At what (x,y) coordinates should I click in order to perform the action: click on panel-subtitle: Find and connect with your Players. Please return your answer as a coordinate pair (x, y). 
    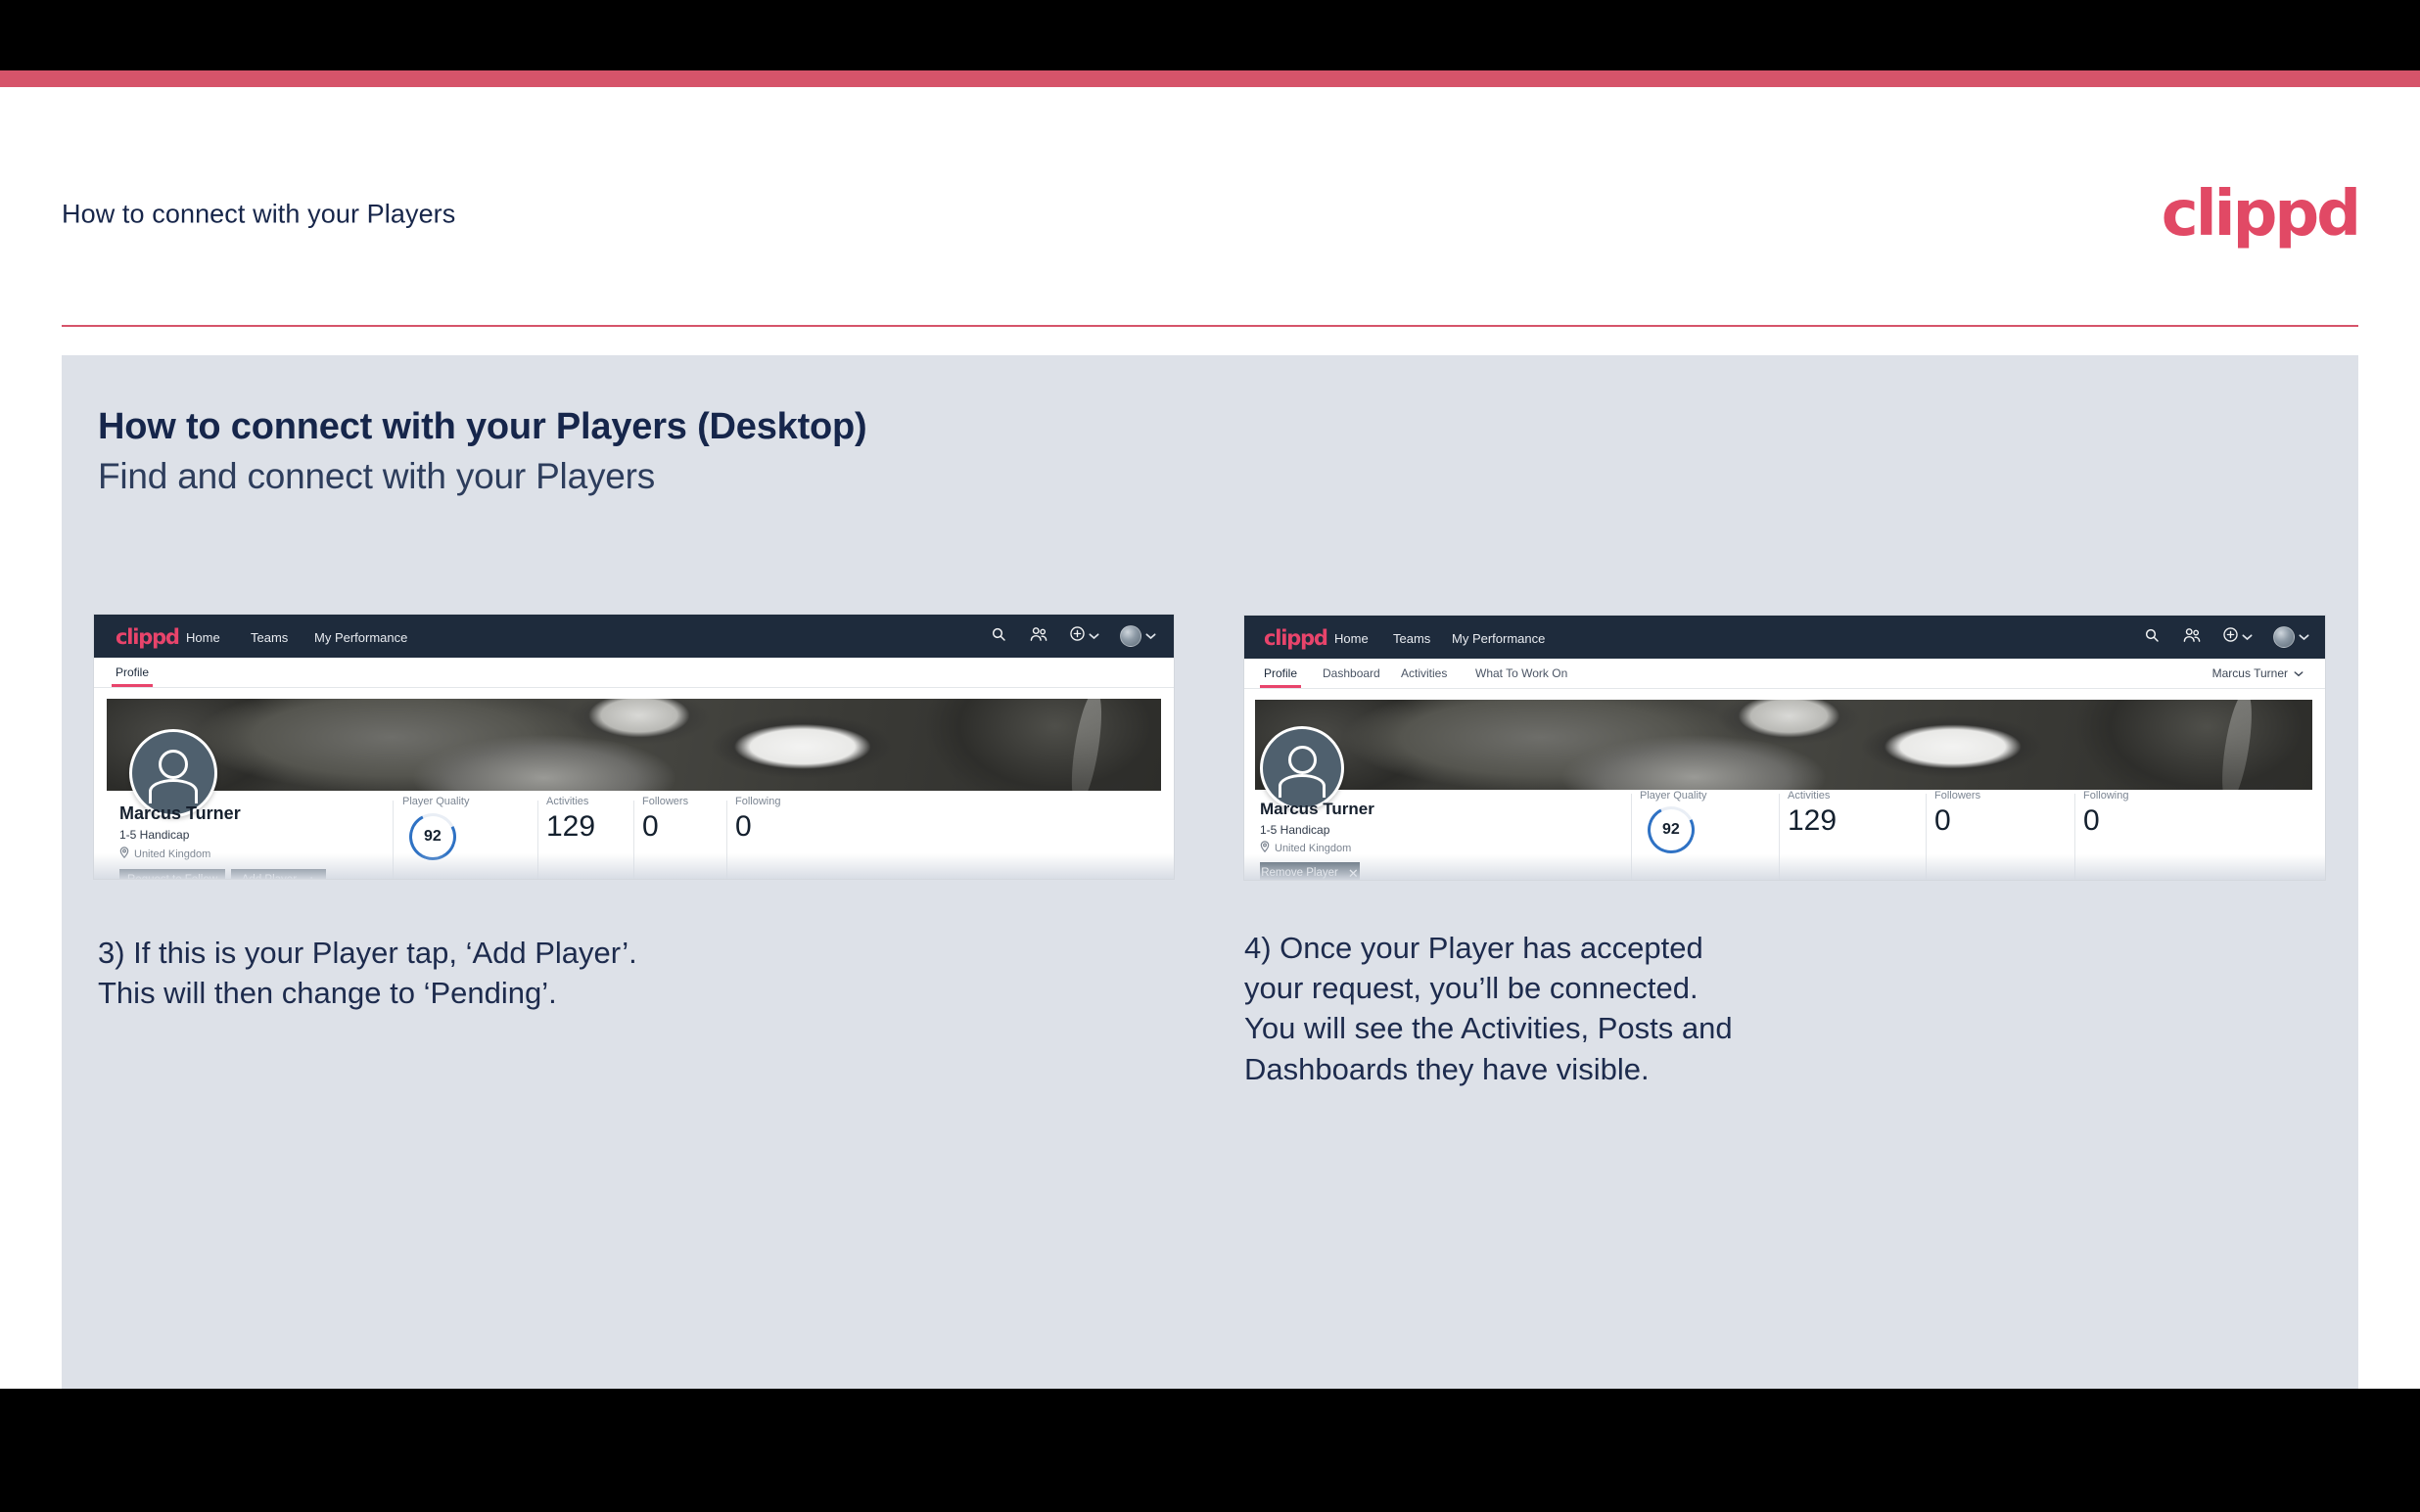
    Looking at the image, I should click on (377, 476).